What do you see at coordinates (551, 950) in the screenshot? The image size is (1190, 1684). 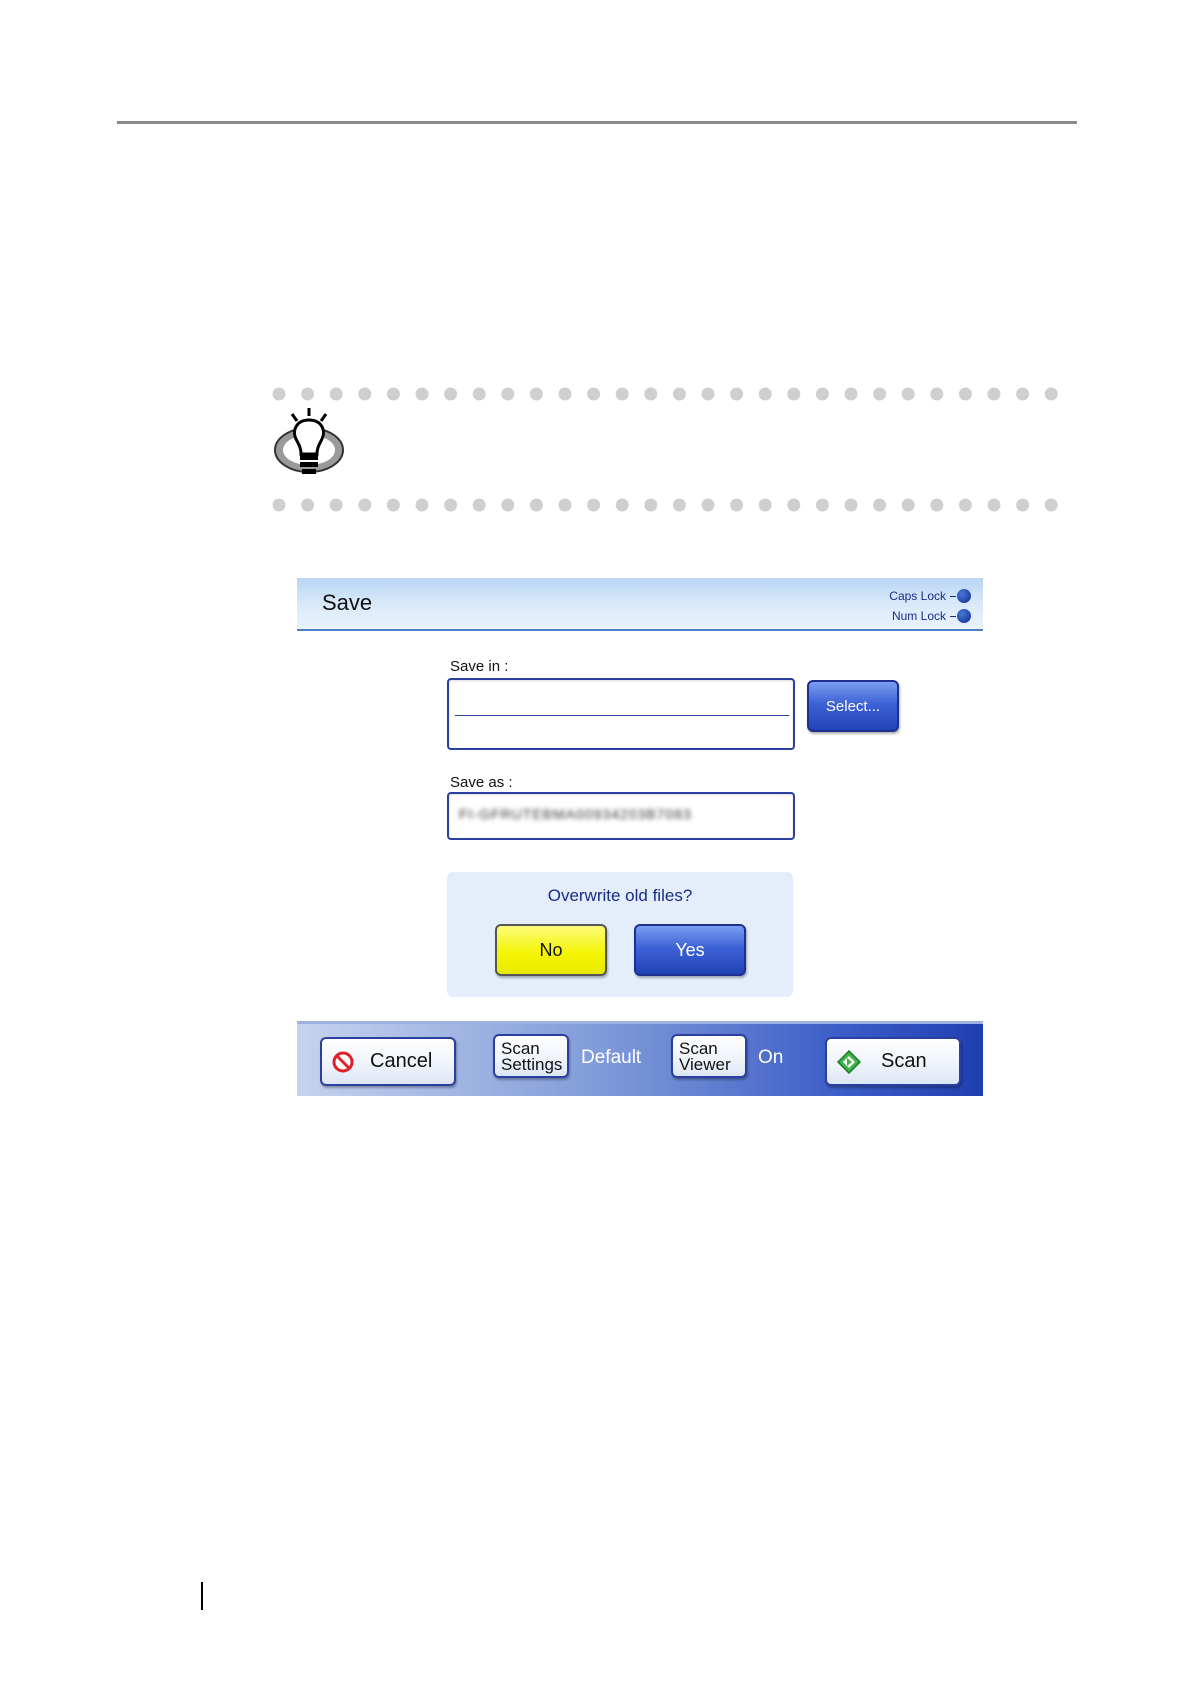 I see `overwrite-no-button: No` at bounding box center [551, 950].